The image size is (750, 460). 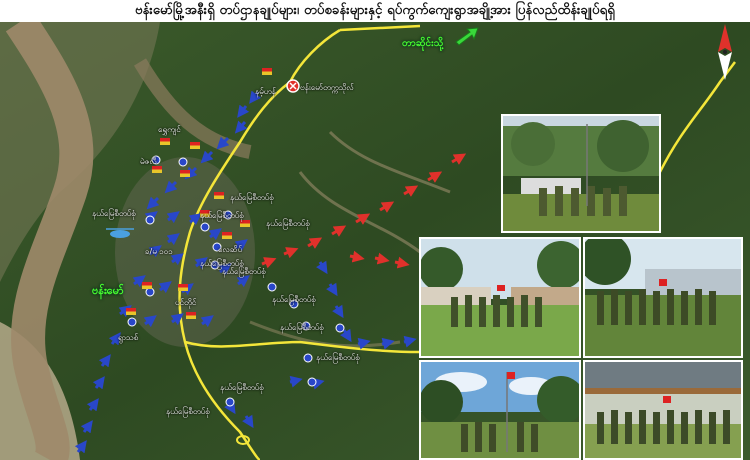 I want to click on airport-label: လေဆိပ်, so click(x=230, y=249).